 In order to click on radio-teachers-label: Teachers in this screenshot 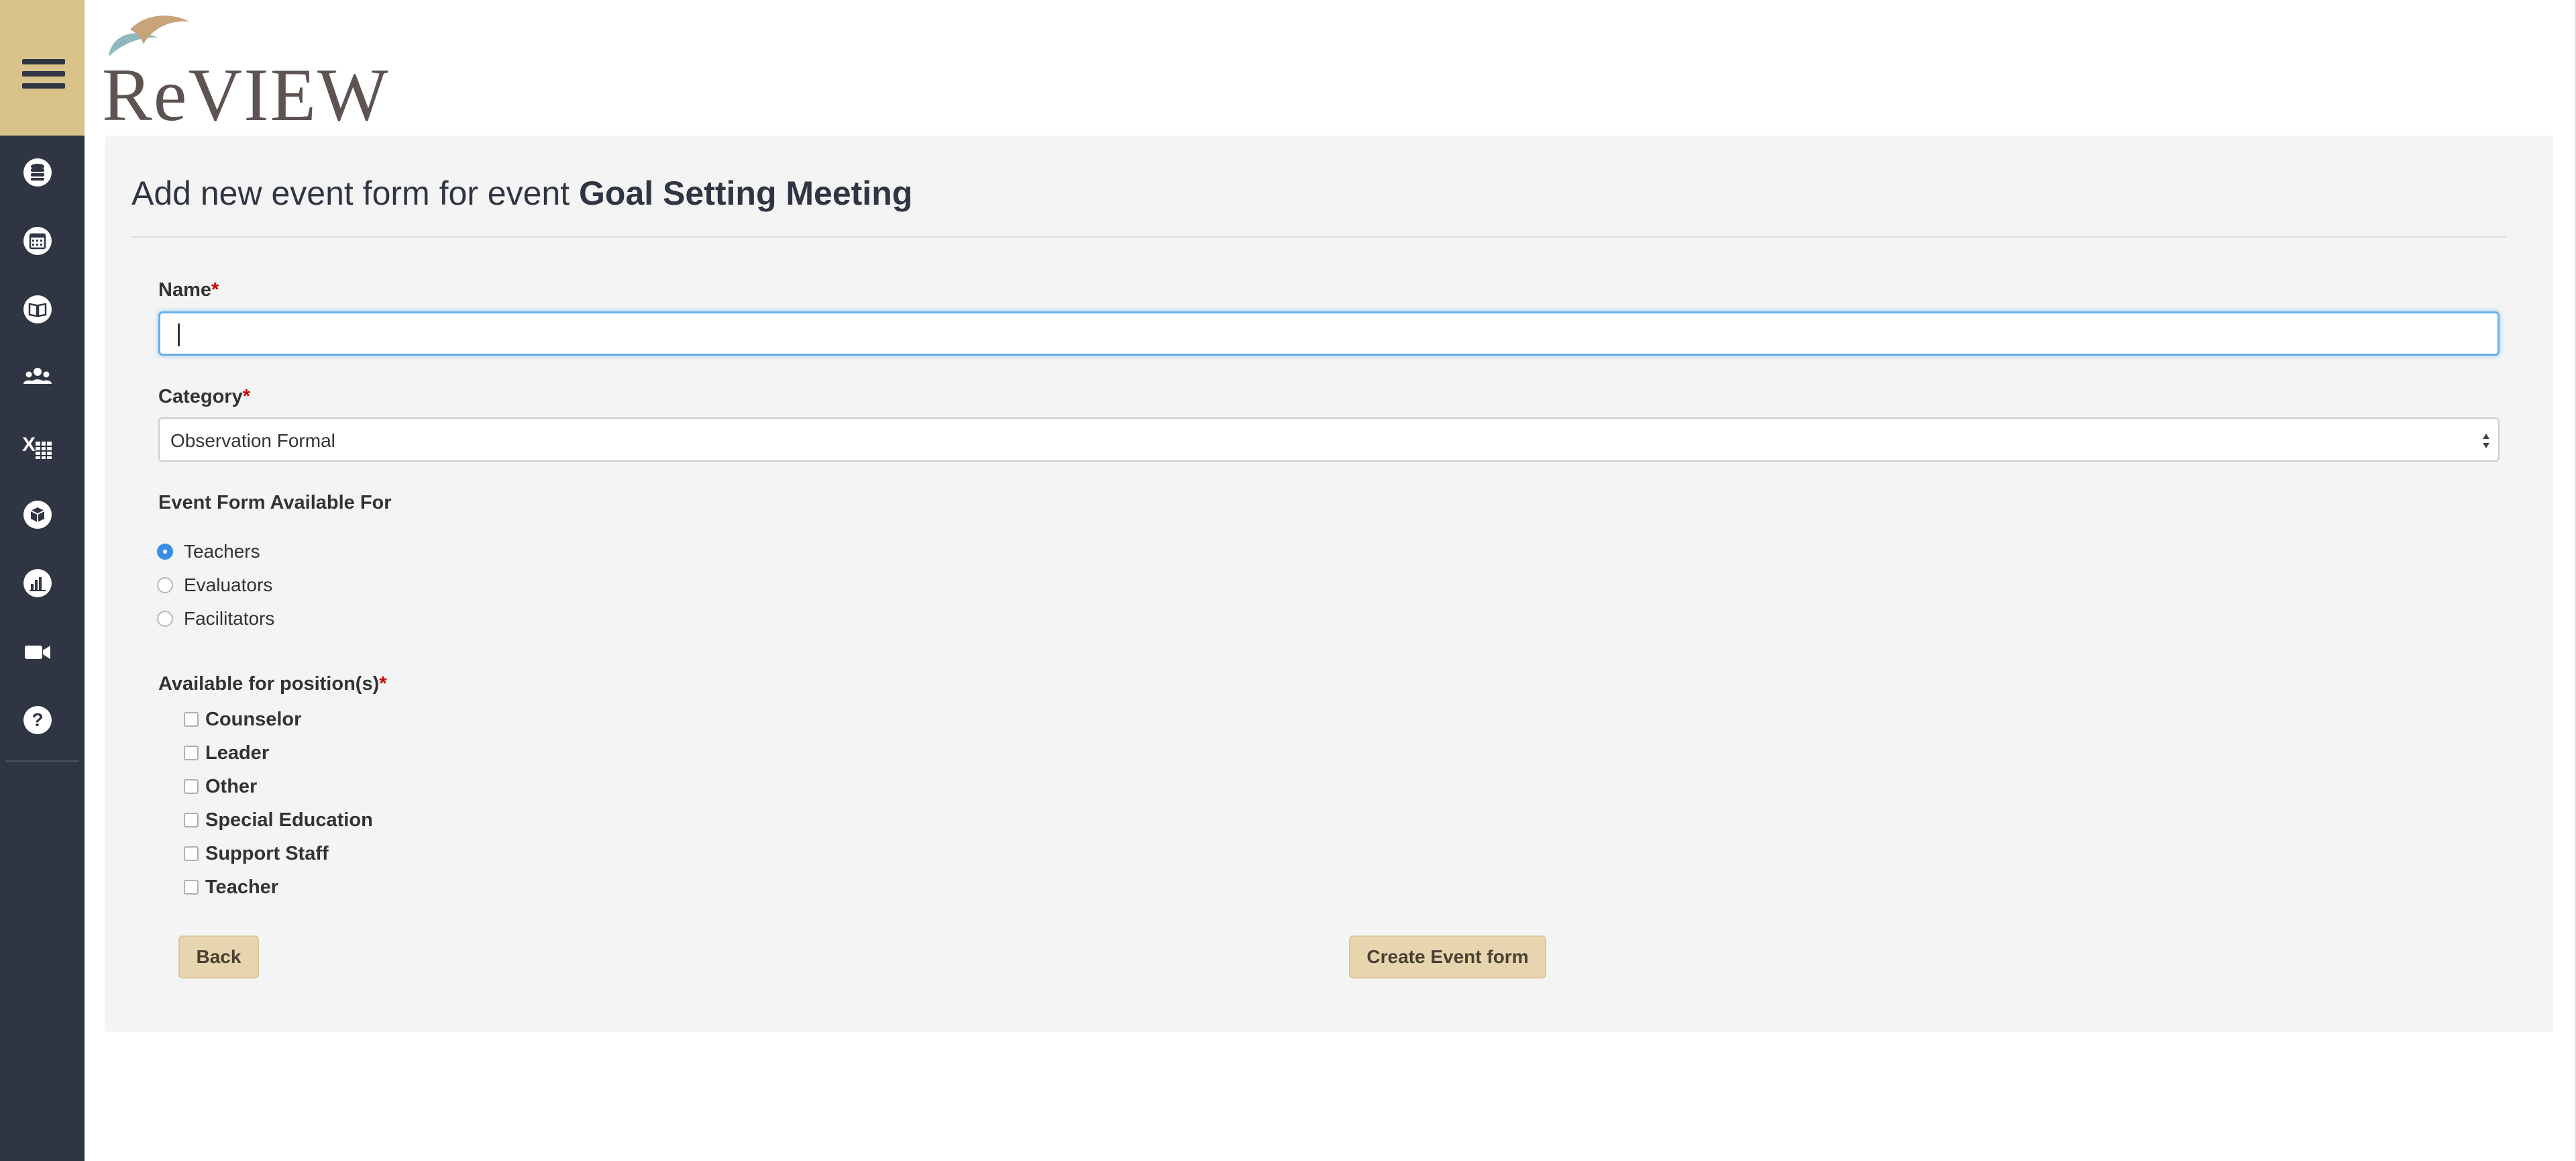, I will do `click(222, 551)`.